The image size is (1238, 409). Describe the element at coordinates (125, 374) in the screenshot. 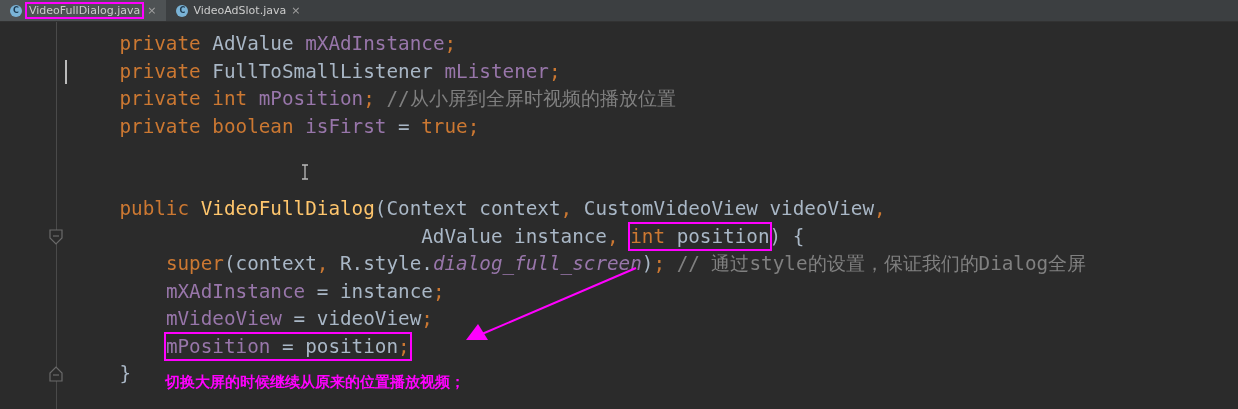

I see `code-line: }` at that location.